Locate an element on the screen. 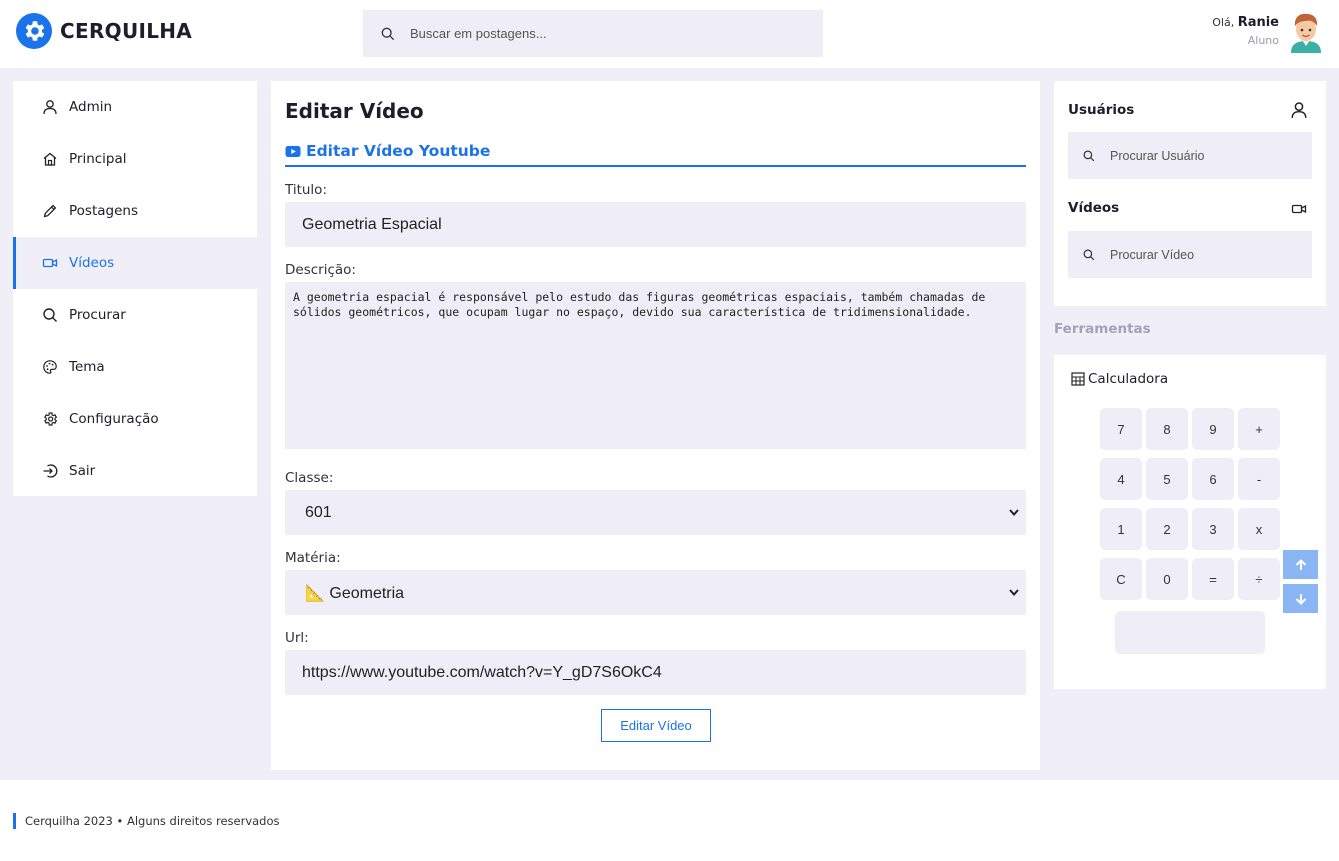  title-label: Titulo: is located at coordinates (306, 190).